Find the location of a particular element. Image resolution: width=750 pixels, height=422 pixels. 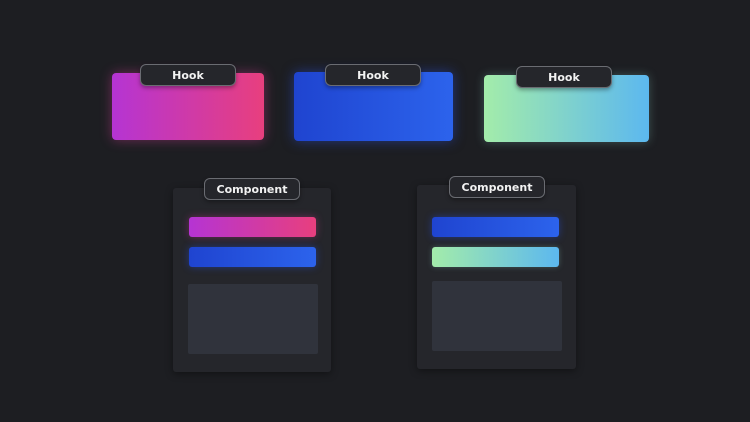

component-bar-pink is located at coordinates (252, 227).